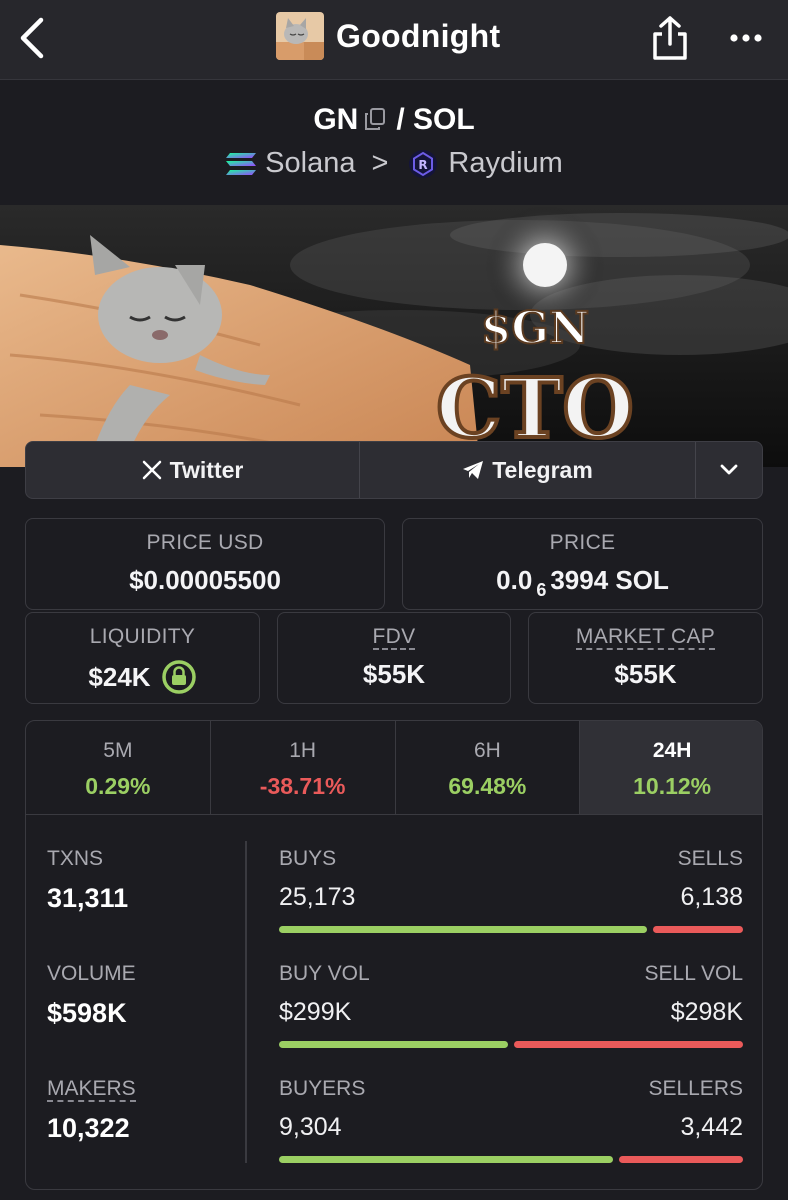 The image size is (788, 1200). What do you see at coordinates (693, 973) in the screenshot?
I see `sell-vol-label: SELL VOL` at bounding box center [693, 973].